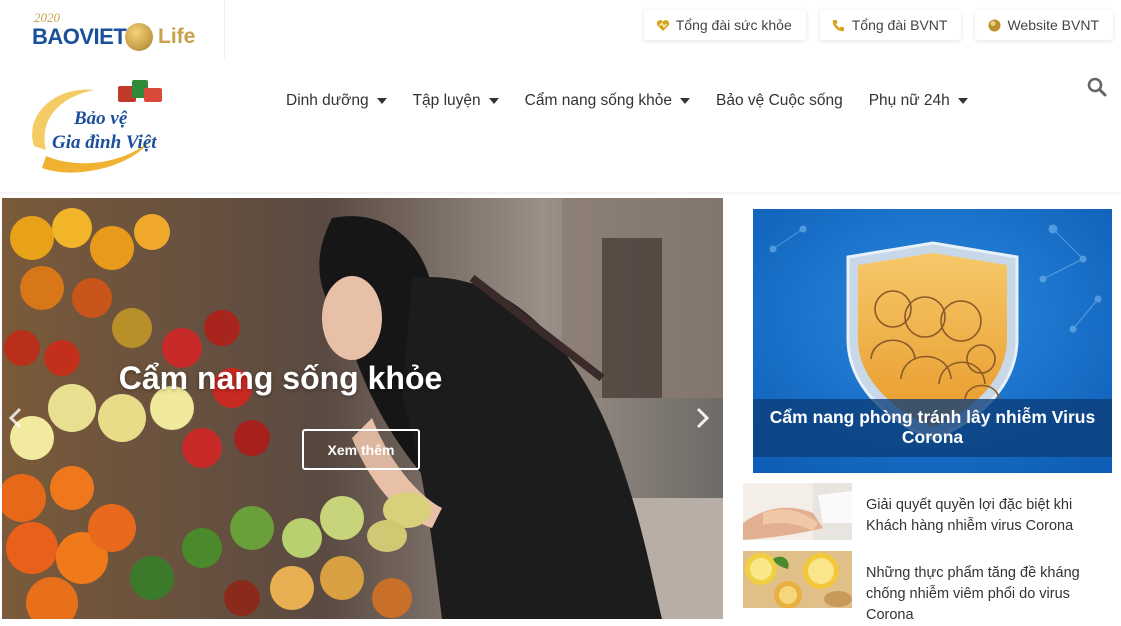 This screenshot has height=626, width=1121. I want to click on globe-icon, so click(994, 25).